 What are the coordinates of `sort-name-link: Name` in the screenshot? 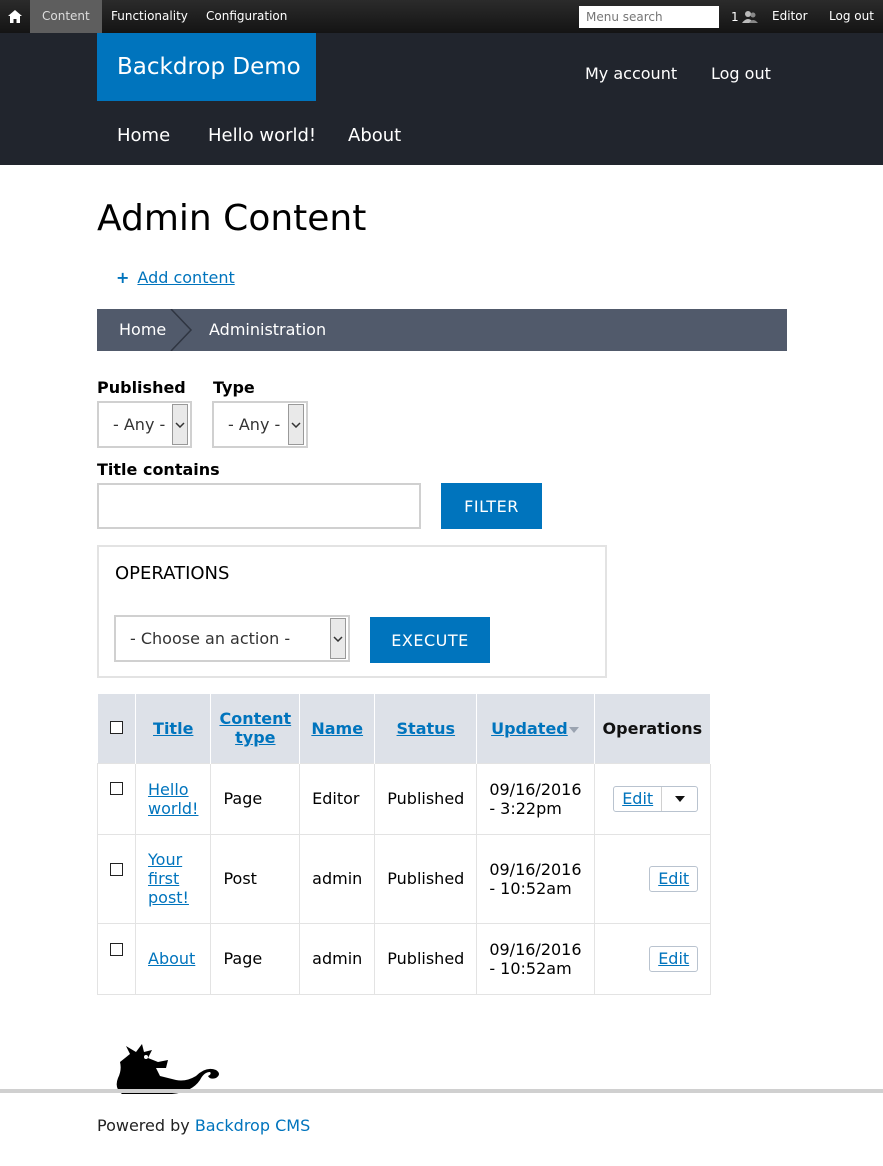 It's located at (337, 728).